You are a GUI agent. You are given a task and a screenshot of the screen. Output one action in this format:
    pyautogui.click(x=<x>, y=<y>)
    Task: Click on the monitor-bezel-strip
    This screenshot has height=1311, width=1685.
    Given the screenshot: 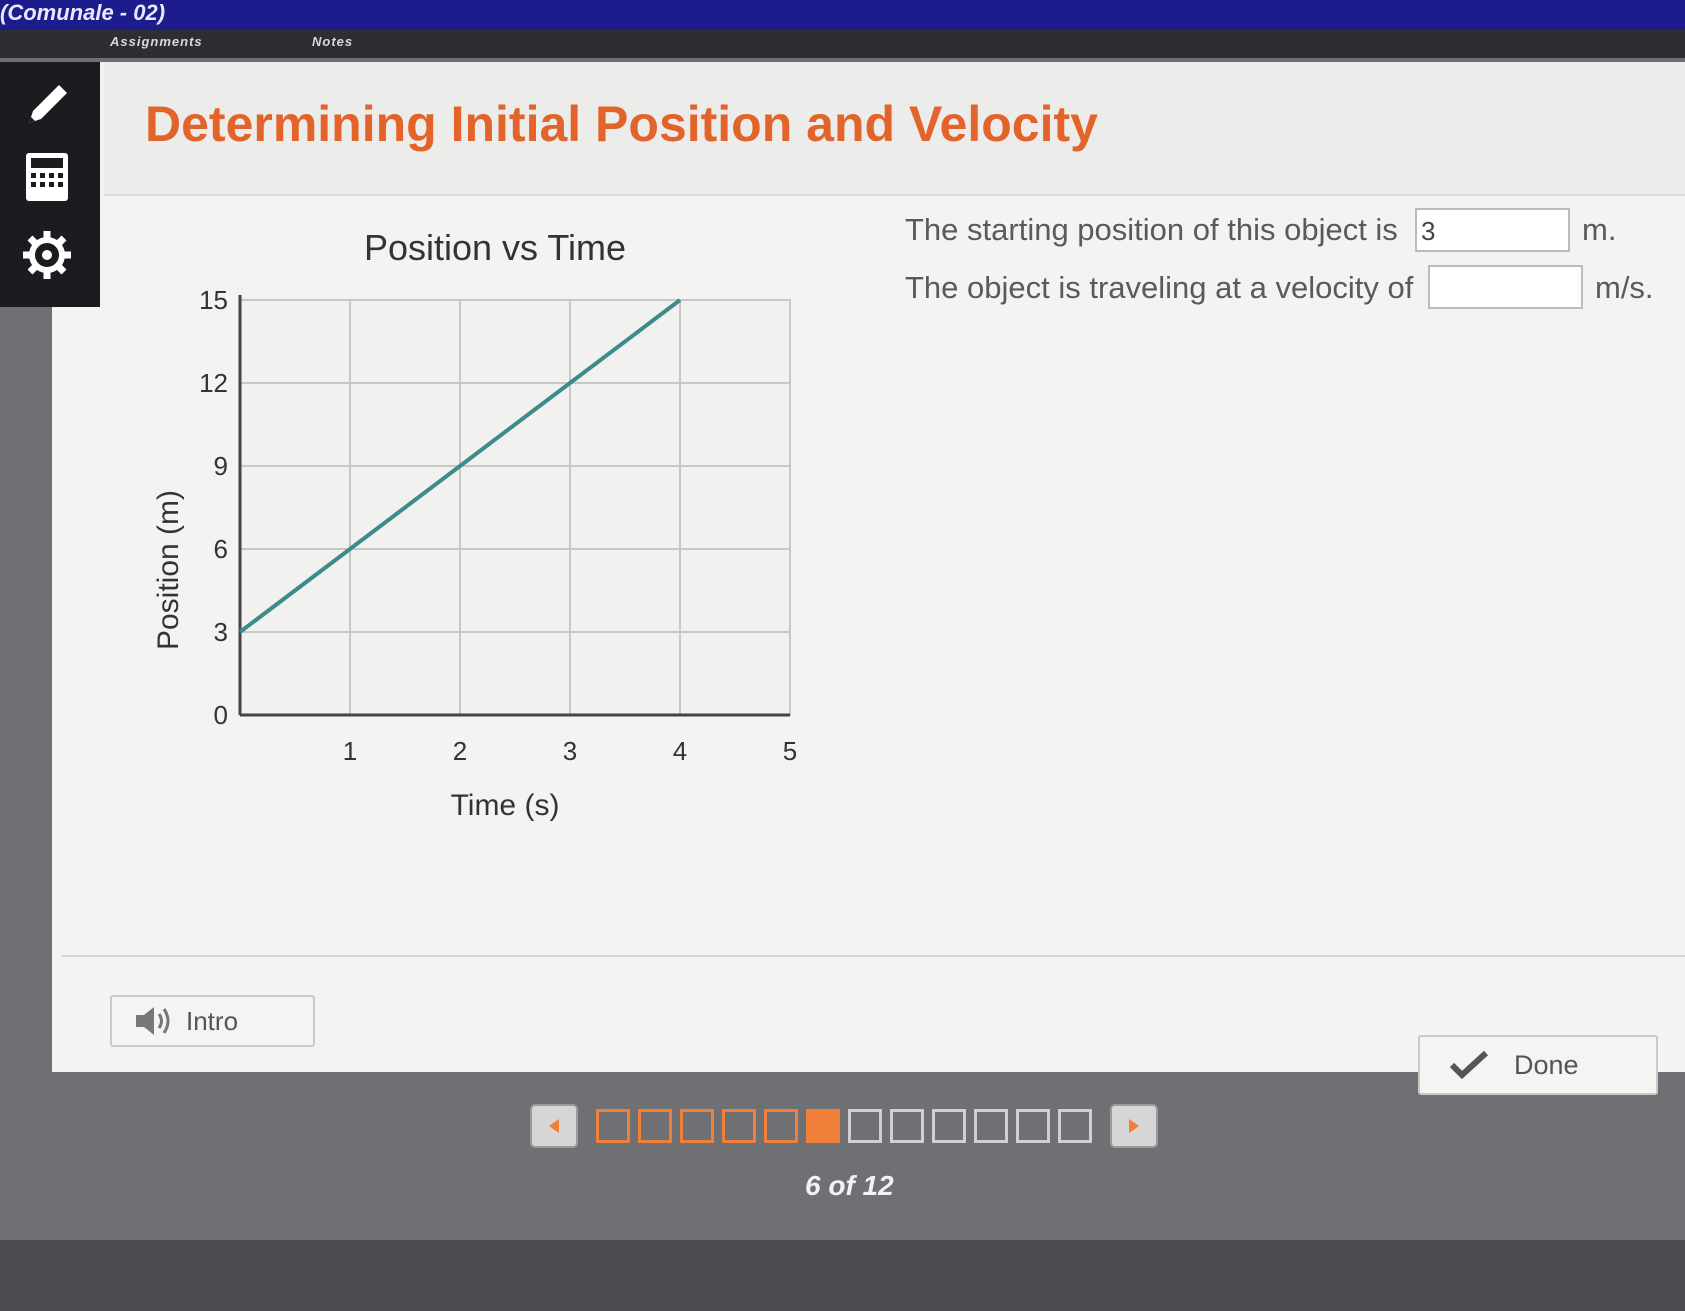 What is the action you would take?
    pyautogui.click(x=842, y=1275)
    